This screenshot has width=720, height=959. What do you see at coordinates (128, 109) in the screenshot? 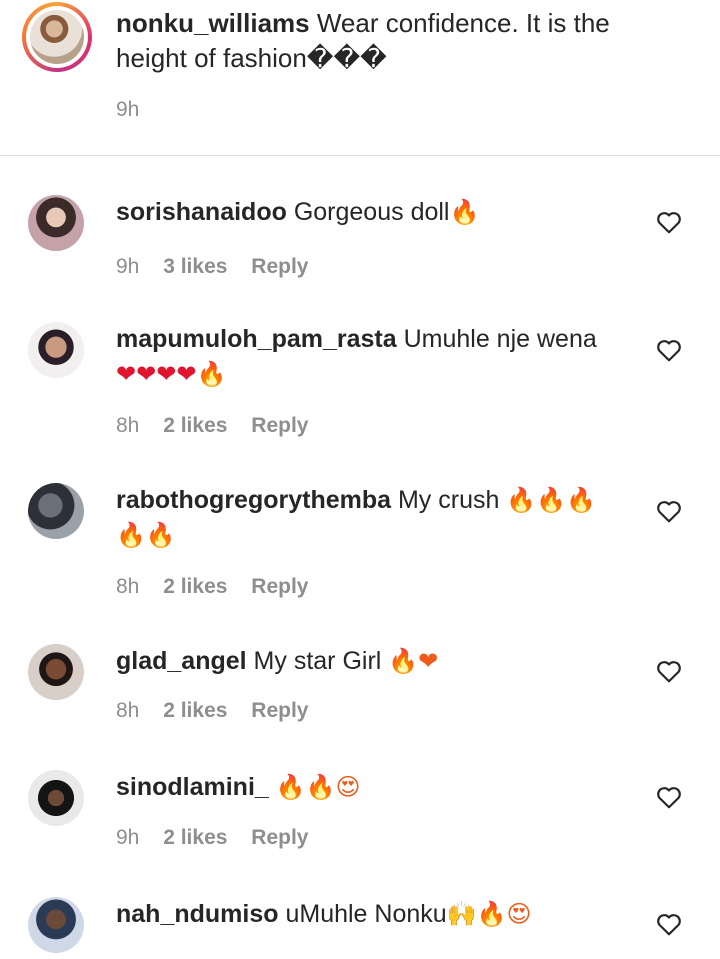
I see `caption-time: 9h` at bounding box center [128, 109].